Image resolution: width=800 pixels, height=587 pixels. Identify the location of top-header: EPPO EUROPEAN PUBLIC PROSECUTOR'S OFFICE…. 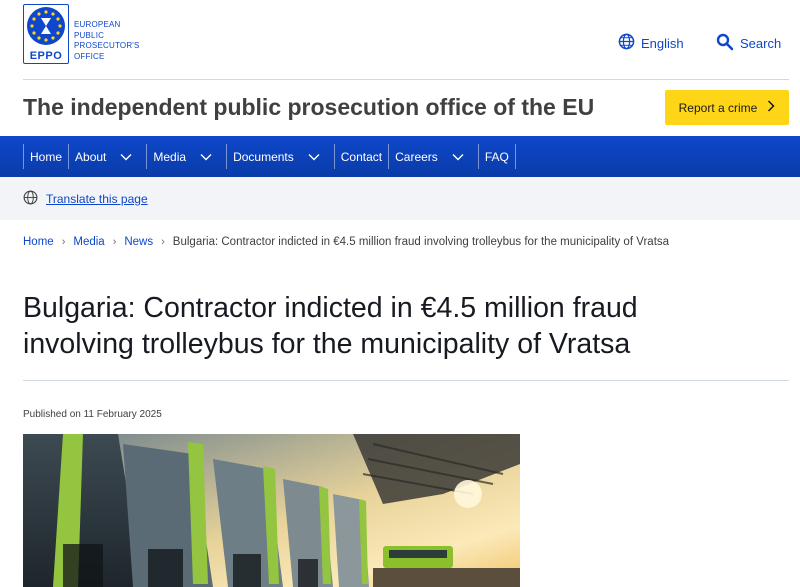
(400, 40).